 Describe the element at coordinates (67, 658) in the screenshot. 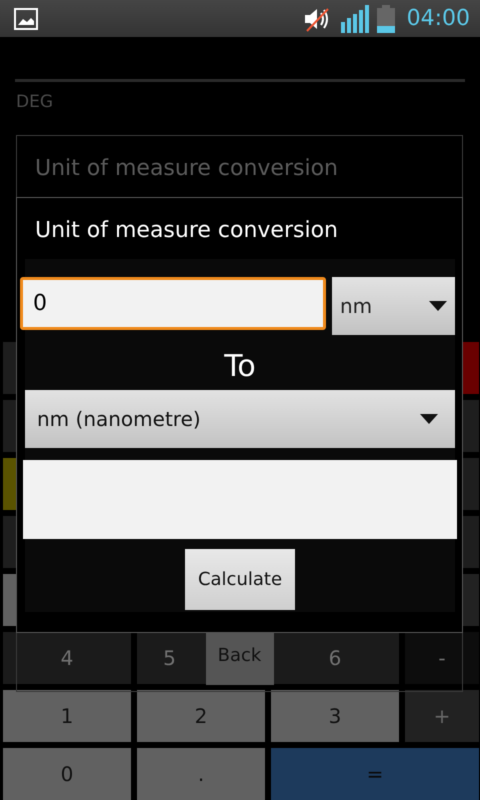

I see `calculator-key: 4` at that location.